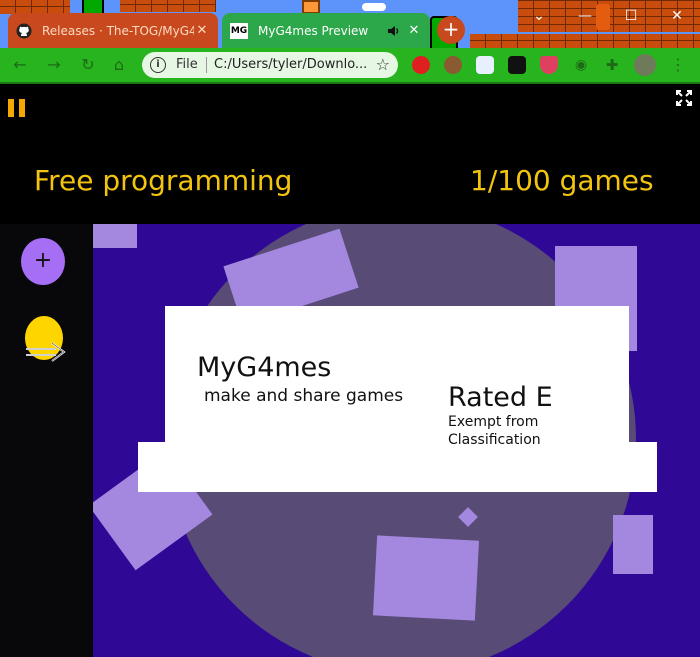 This screenshot has width=700, height=657. What do you see at coordinates (684, 98) in the screenshot?
I see `fullscreen-icon` at bounding box center [684, 98].